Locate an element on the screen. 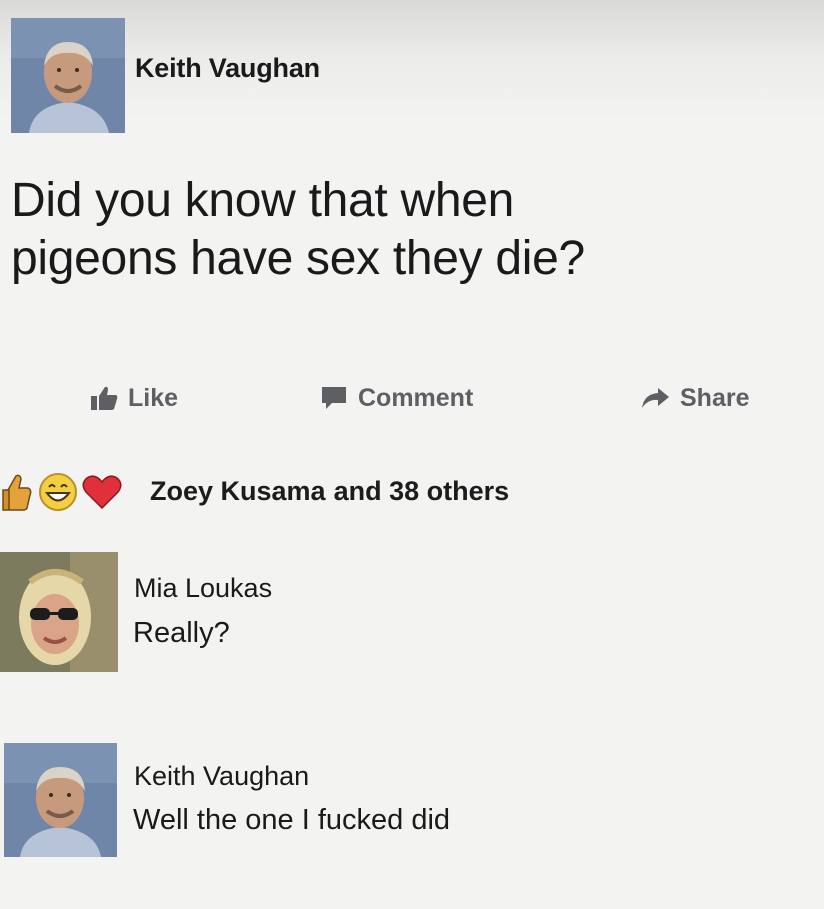  comment-author-name: Keith Vaughan is located at coordinates (221, 776).